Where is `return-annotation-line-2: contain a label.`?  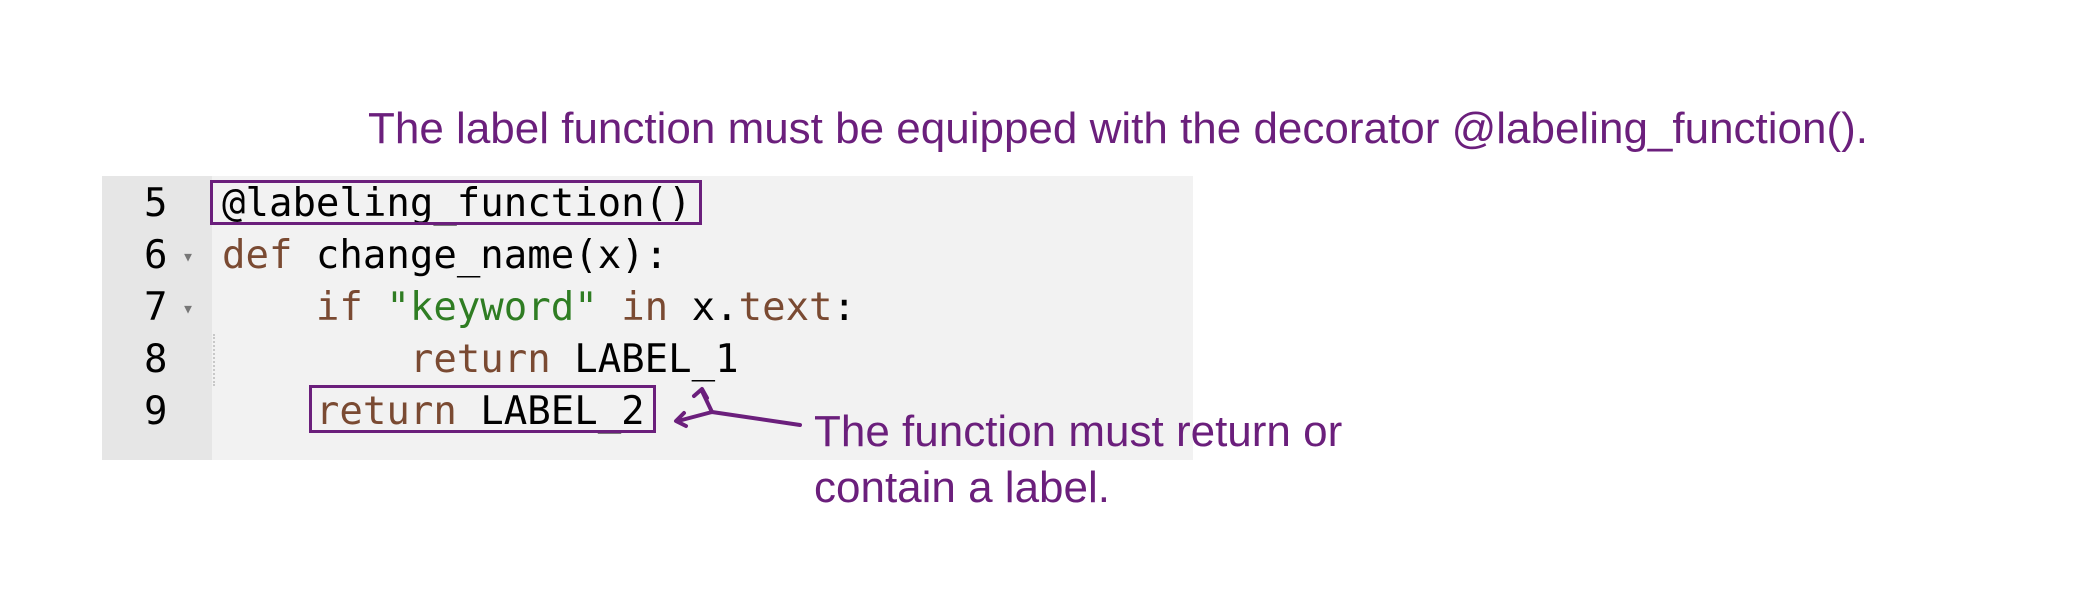 return-annotation-line-2: contain a label. is located at coordinates (962, 487).